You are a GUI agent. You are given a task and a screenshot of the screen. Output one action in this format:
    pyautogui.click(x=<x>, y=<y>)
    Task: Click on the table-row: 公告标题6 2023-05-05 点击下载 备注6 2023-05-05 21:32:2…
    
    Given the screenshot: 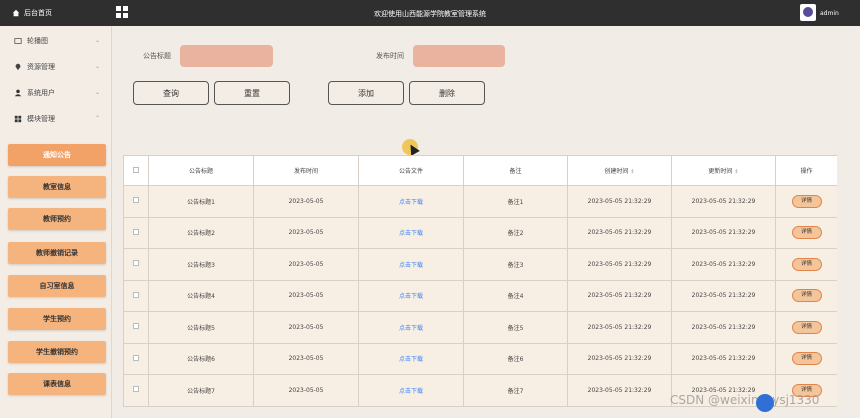 What is the action you would take?
    pyautogui.click(x=480, y=358)
    